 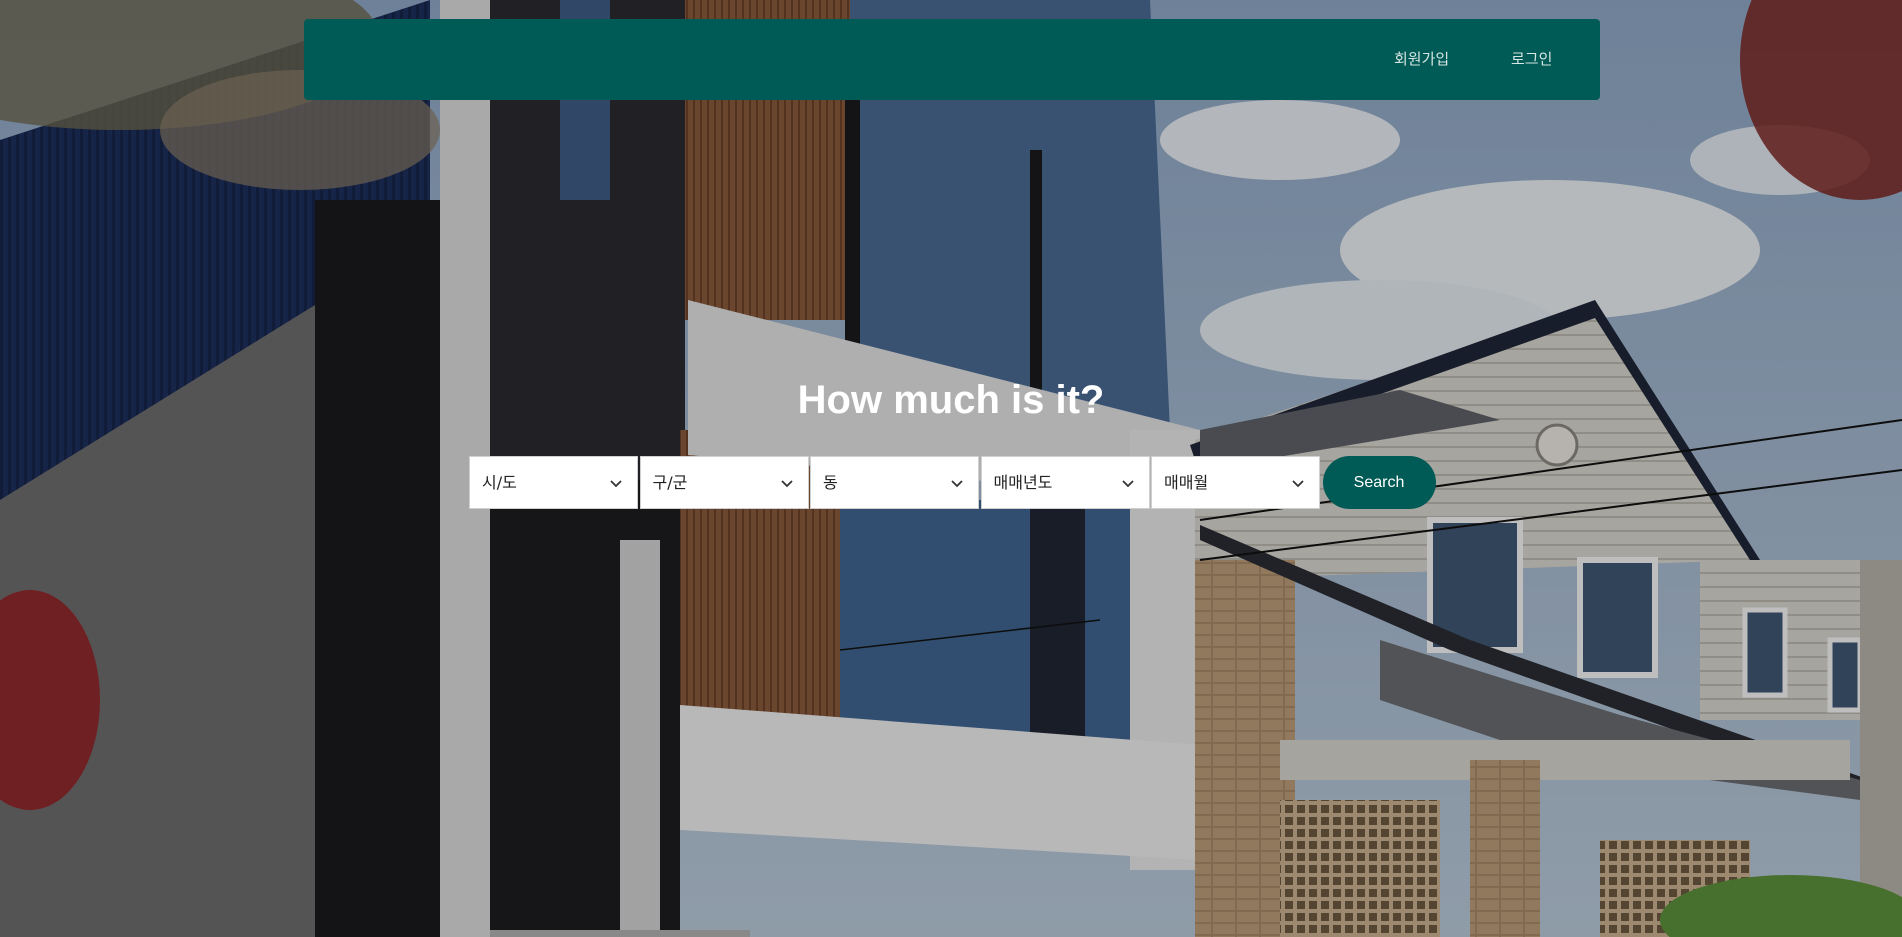 What do you see at coordinates (1531, 59) in the screenshot?
I see `login-link: 로그인` at bounding box center [1531, 59].